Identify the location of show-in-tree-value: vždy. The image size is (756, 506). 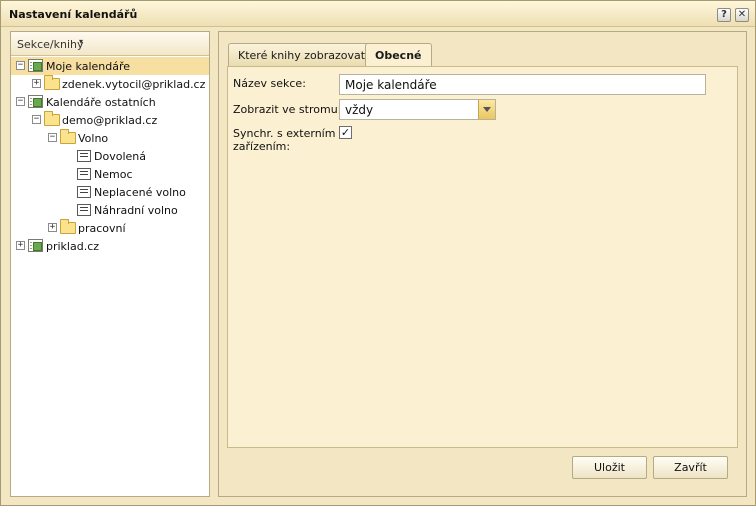
(359, 110).